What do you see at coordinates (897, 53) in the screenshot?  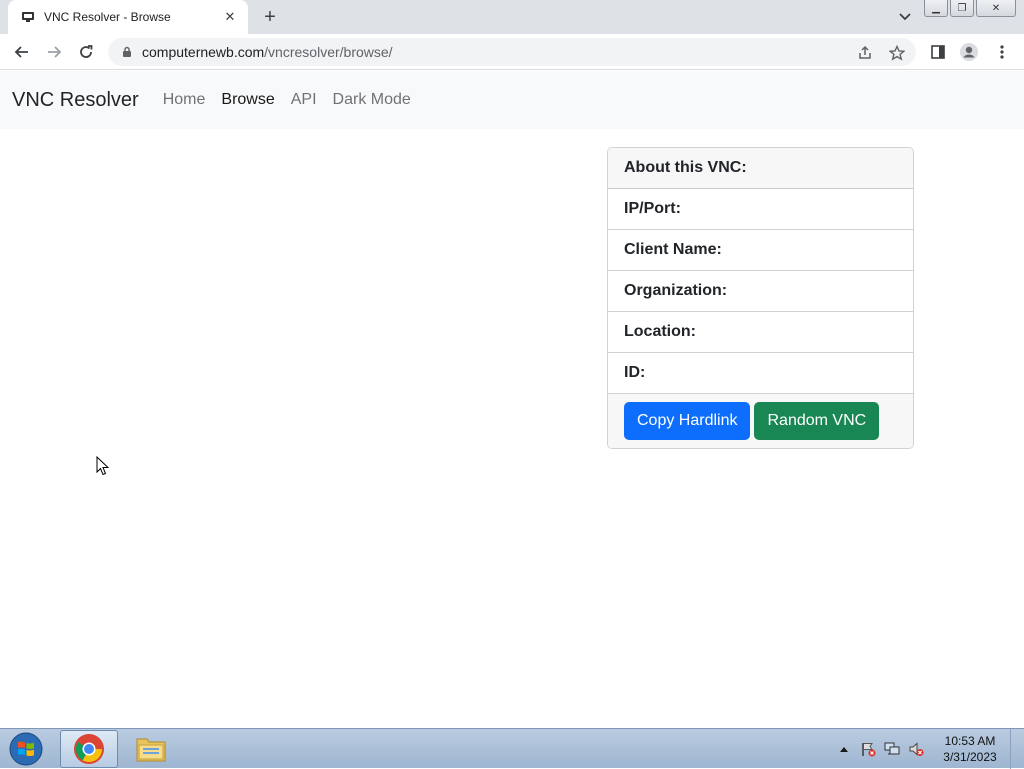 I see `bookmark-star-icon` at bounding box center [897, 53].